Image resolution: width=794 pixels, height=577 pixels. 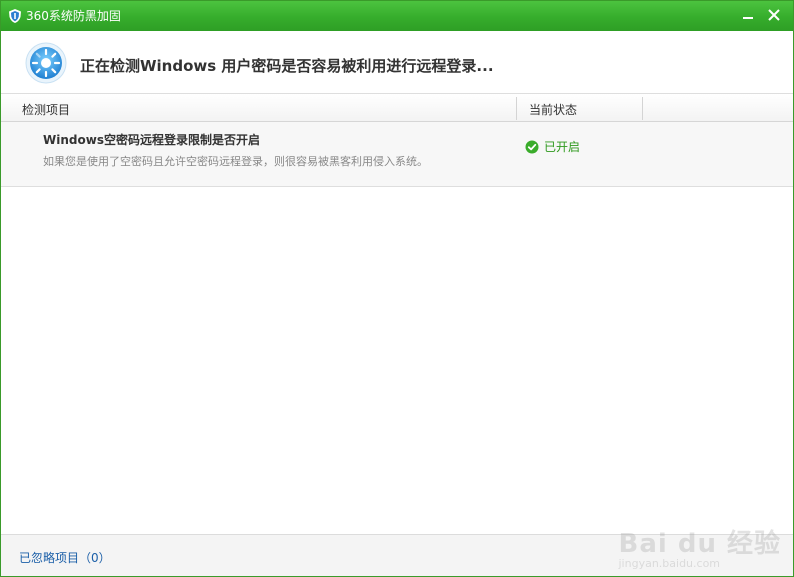 What do you see at coordinates (748, 18) in the screenshot?
I see `minimize-icon` at bounding box center [748, 18].